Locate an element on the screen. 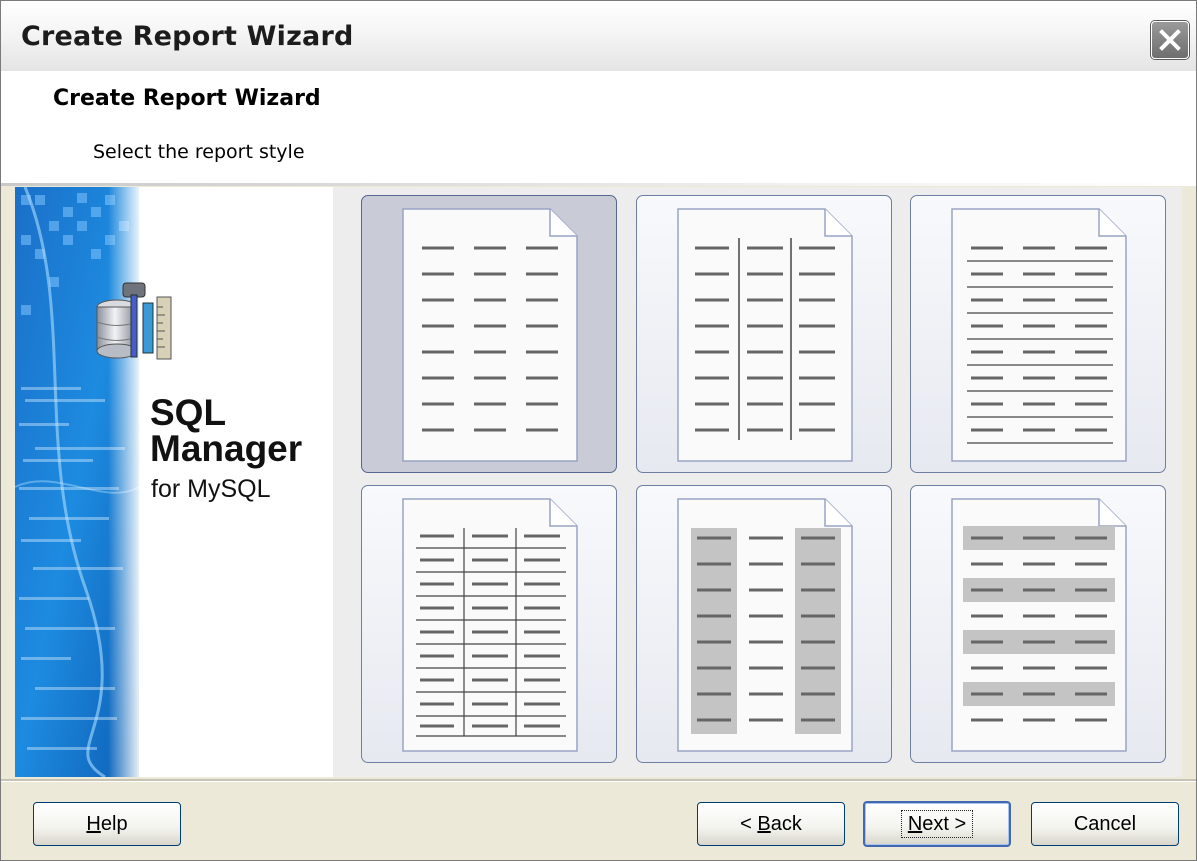 The height and width of the screenshot is (861, 1197). back-button: < Back is located at coordinates (771, 824).